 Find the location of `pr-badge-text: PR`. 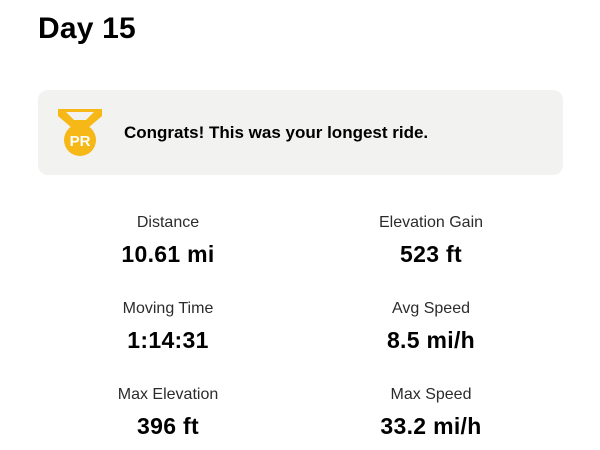

pr-badge-text: PR is located at coordinates (80, 141).